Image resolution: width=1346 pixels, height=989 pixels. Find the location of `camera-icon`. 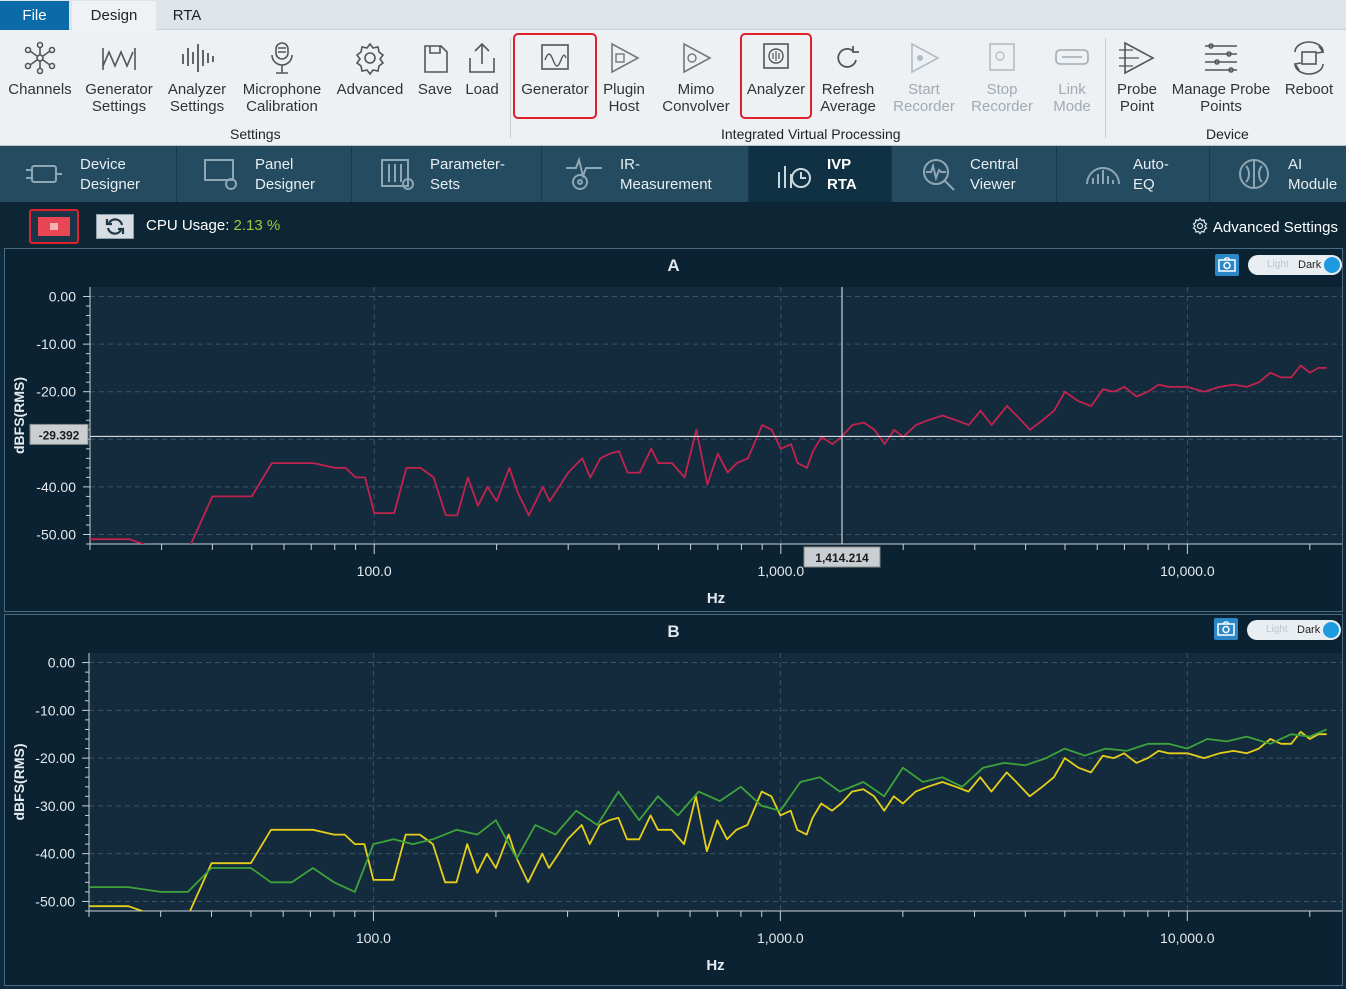

camera-icon is located at coordinates (1227, 264).